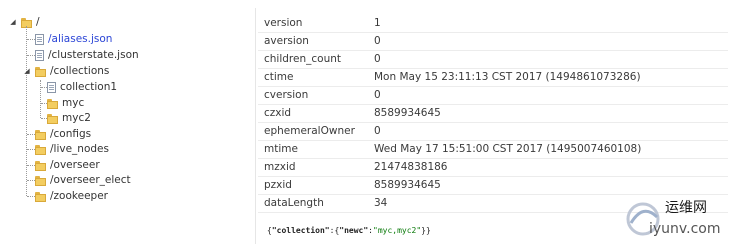 The width and height of the screenshot is (739, 247). Describe the element at coordinates (13, 22) in the screenshot. I see `root-collapse-toggle: ◢` at that location.